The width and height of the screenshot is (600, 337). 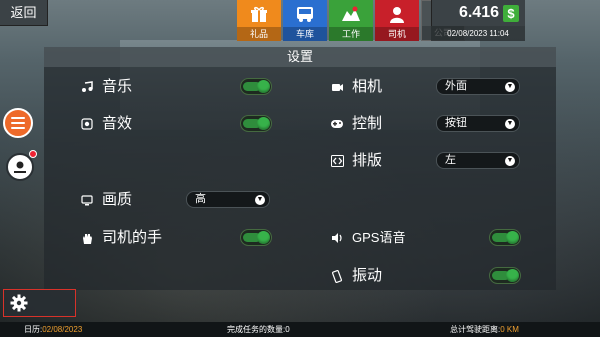 I want to click on distance-info: 总计驾驶距离:0 KM, so click(x=484, y=329).